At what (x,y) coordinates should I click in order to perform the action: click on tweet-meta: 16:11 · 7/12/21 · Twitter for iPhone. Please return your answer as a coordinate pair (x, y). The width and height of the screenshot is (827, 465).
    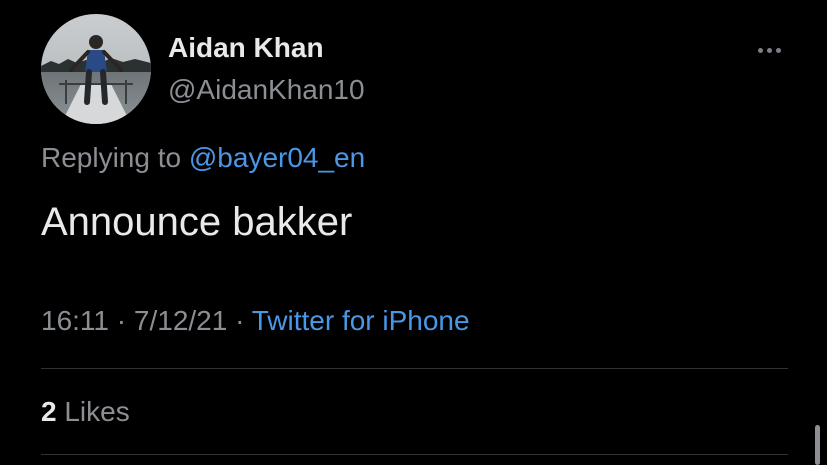
    Looking at the image, I should click on (255, 321).